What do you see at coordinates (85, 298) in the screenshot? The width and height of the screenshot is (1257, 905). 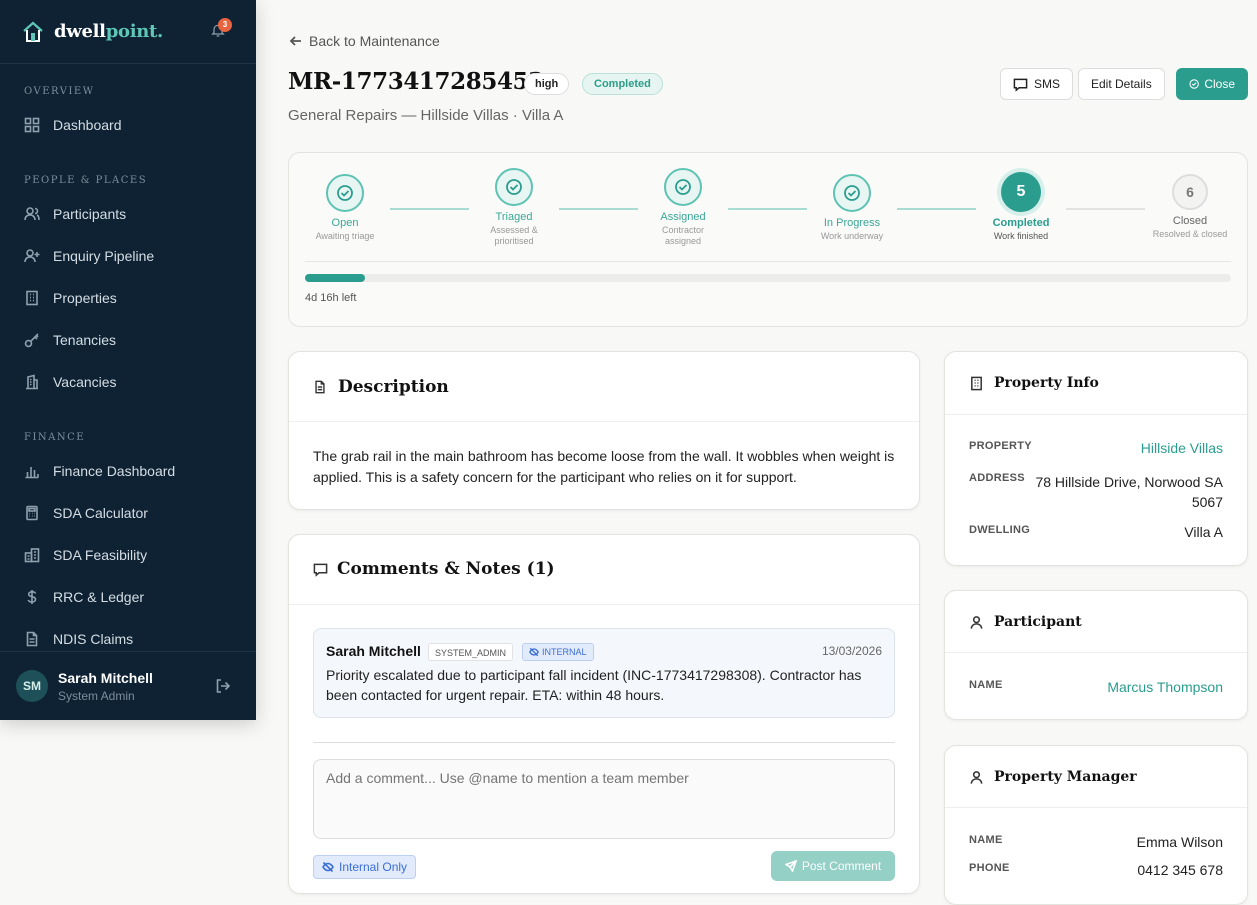 I see `sidebar-item-label: Properties` at bounding box center [85, 298].